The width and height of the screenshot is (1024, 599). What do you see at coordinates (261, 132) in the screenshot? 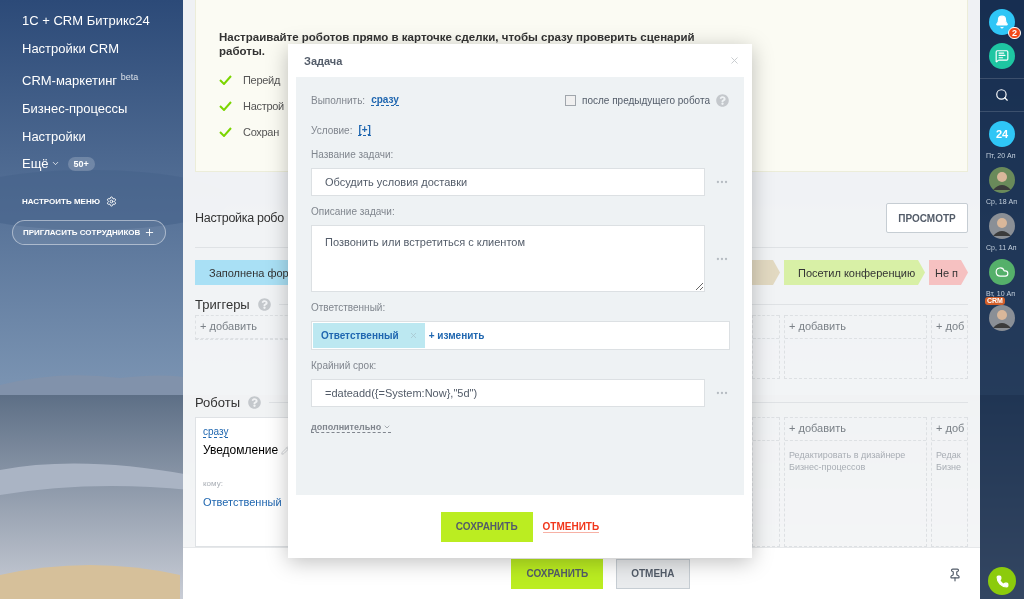
I see `step-text: Сохран` at bounding box center [261, 132].